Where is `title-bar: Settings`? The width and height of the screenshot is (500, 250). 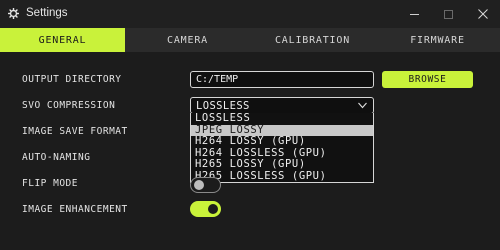
title-bar: Settings is located at coordinates (250, 14).